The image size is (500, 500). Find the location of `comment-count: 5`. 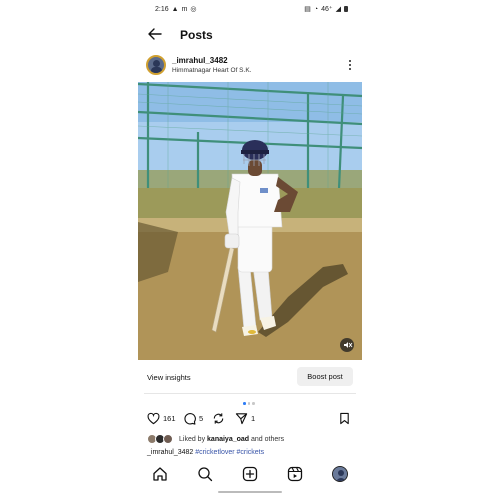

comment-count: 5 is located at coordinates (201, 418).